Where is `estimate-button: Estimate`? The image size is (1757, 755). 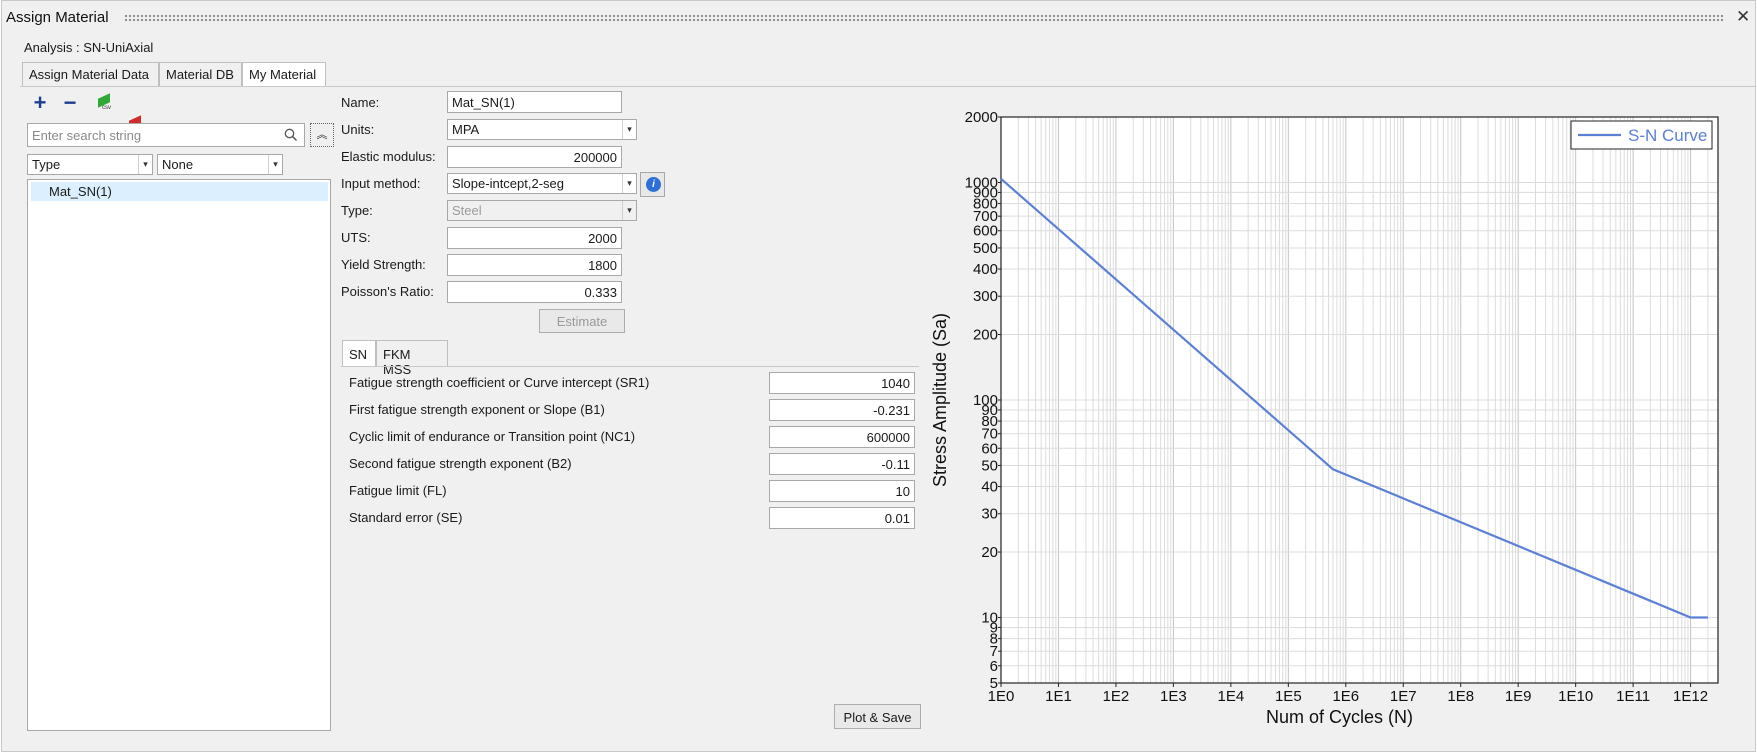
estimate-button: Estimate is located at coordinates (582, 321).